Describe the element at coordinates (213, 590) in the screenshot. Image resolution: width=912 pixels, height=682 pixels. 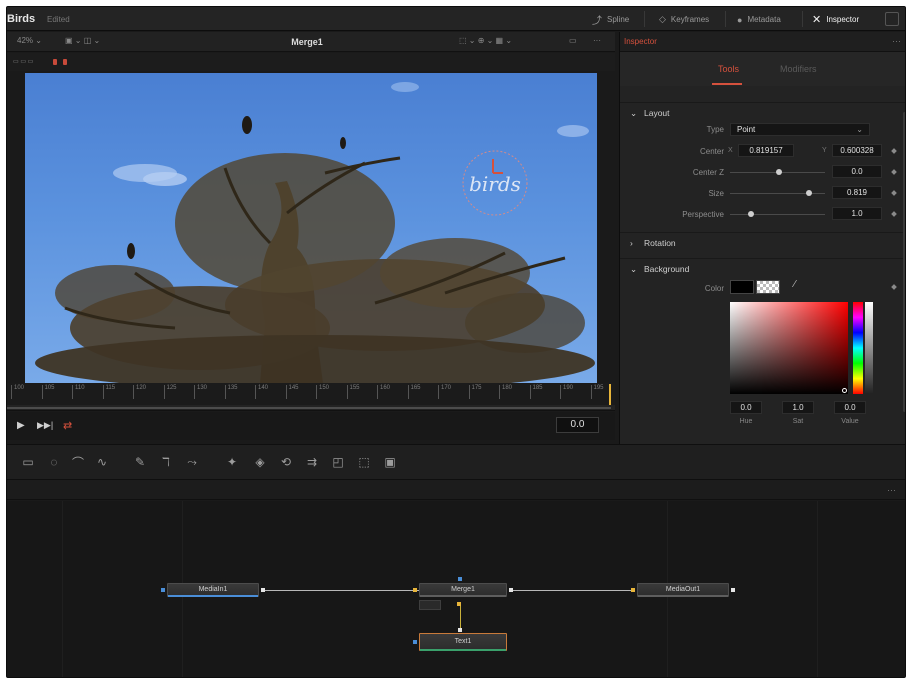
I see `node-mediain: MediaIn1` at that location.